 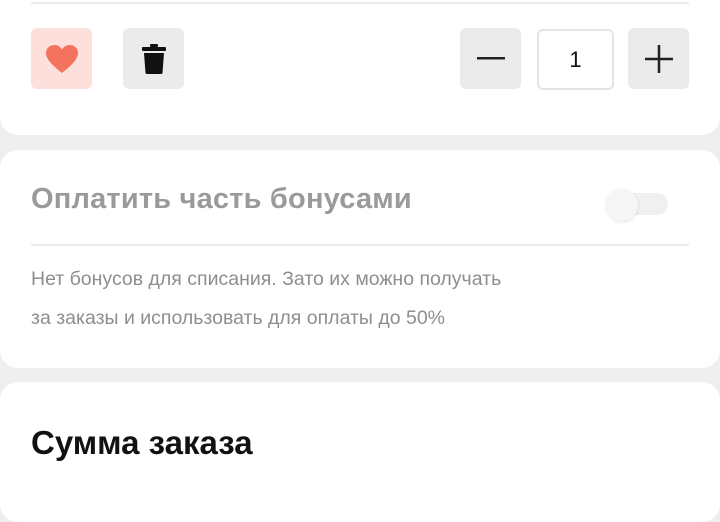 I want to click on favorite-button, so click(x=61, y=58).